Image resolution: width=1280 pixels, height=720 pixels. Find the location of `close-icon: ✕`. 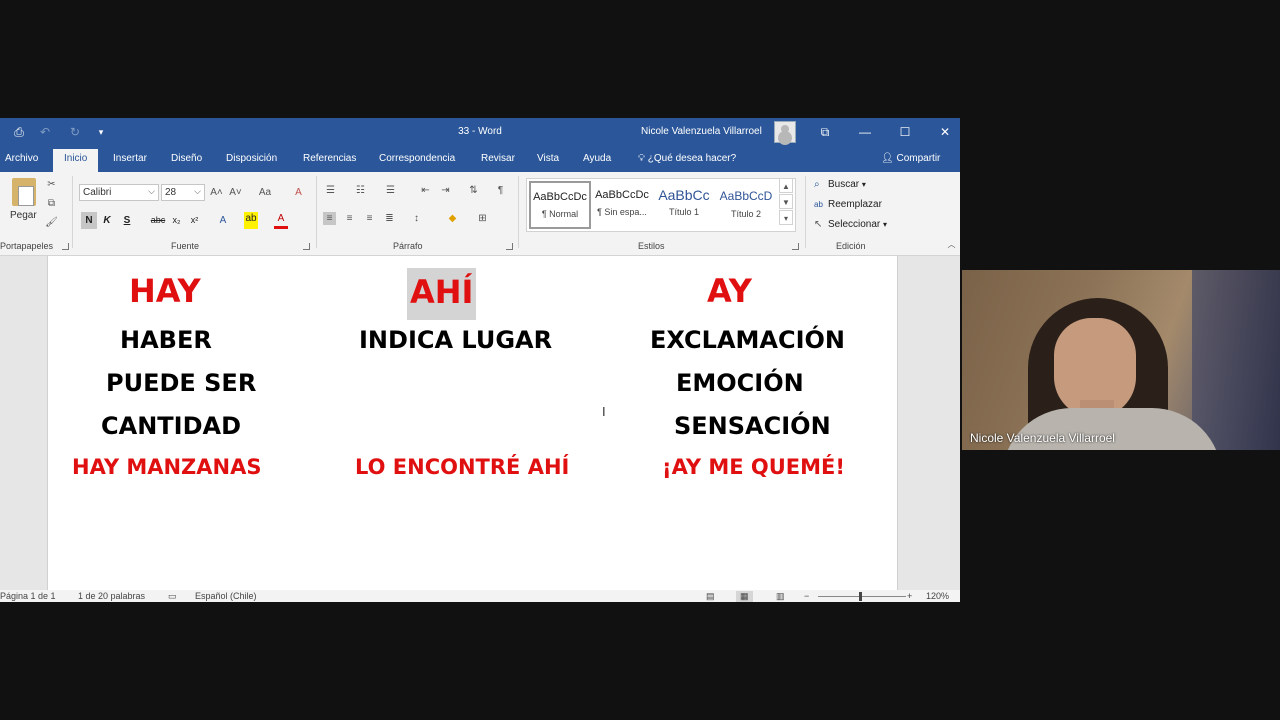

close-icon: ✕ is located at coordinates (942, 132).